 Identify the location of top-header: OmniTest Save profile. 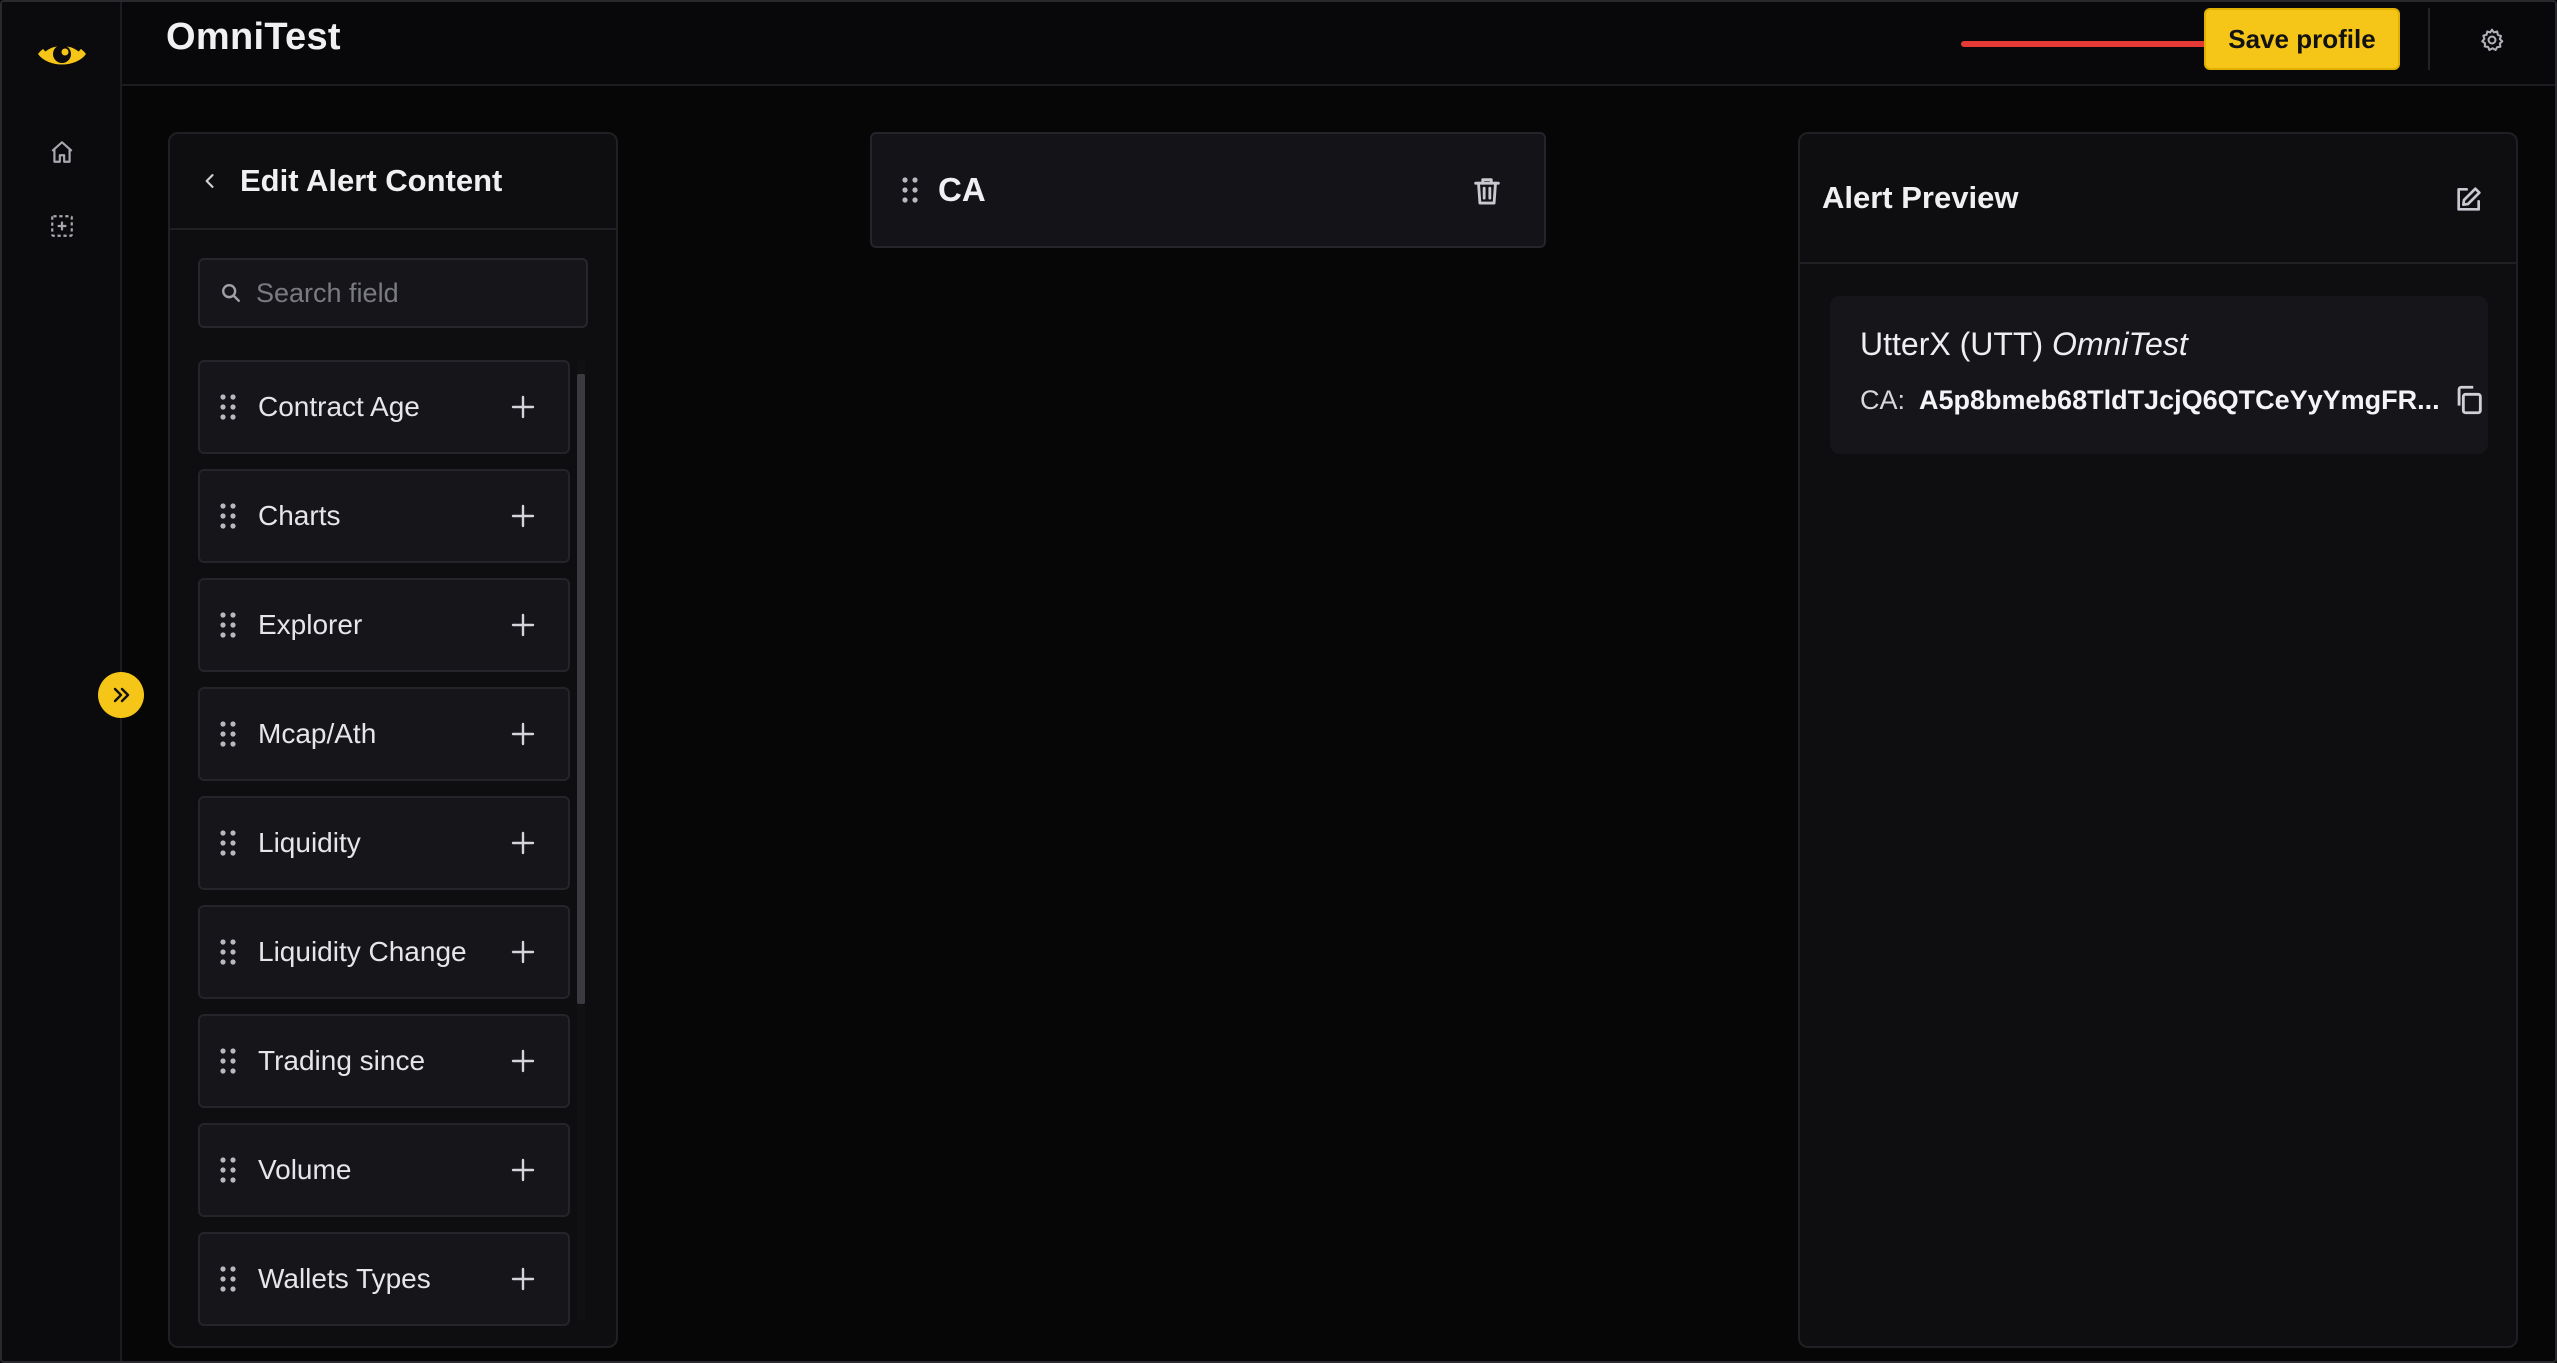
(1338, 44).